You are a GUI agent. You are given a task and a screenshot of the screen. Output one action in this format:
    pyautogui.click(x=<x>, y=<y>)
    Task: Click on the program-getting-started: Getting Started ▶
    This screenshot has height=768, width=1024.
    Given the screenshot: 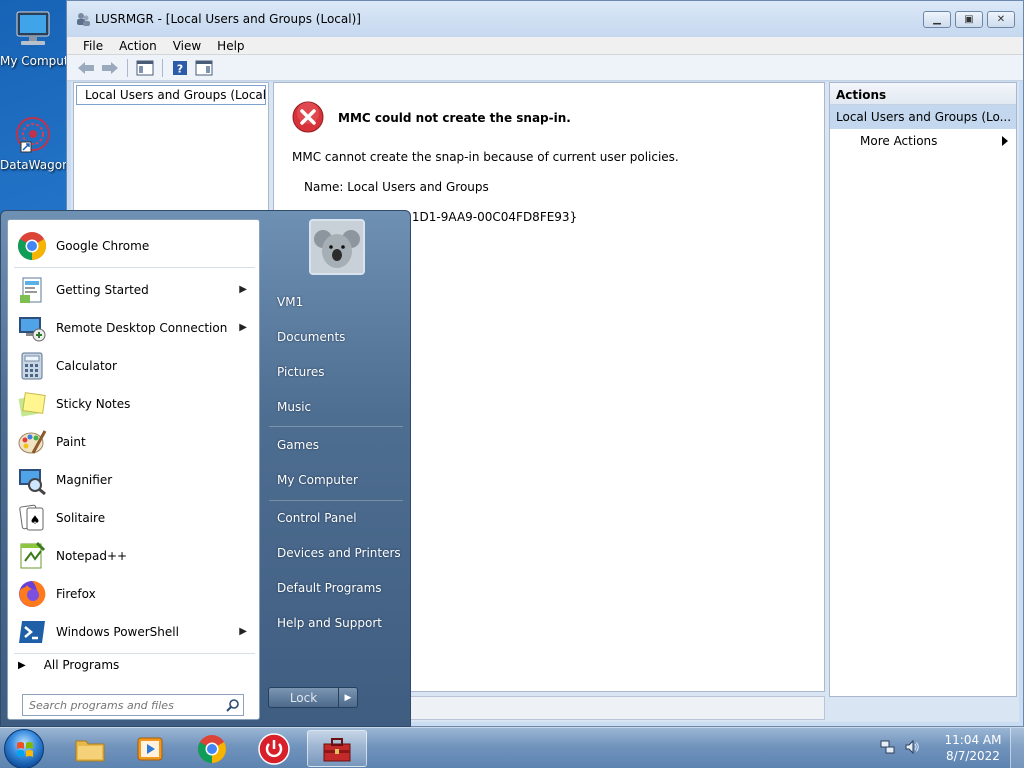 What is the action you would take?
    pyautogui.click(x=134, y=290)
    